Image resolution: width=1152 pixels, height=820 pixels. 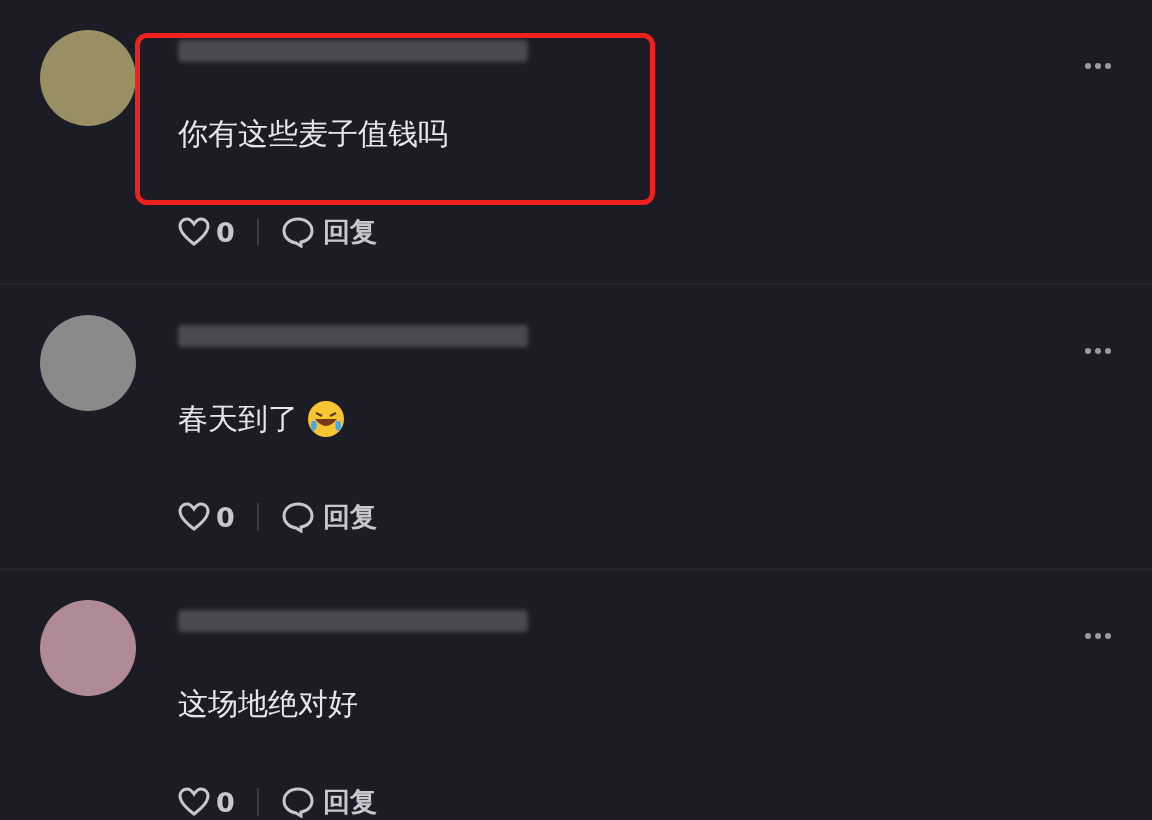 What do you see at coordinates (326, 419) in the screenshot?
I see `laughing-emoji-icon` at bounding box center [326, 419].